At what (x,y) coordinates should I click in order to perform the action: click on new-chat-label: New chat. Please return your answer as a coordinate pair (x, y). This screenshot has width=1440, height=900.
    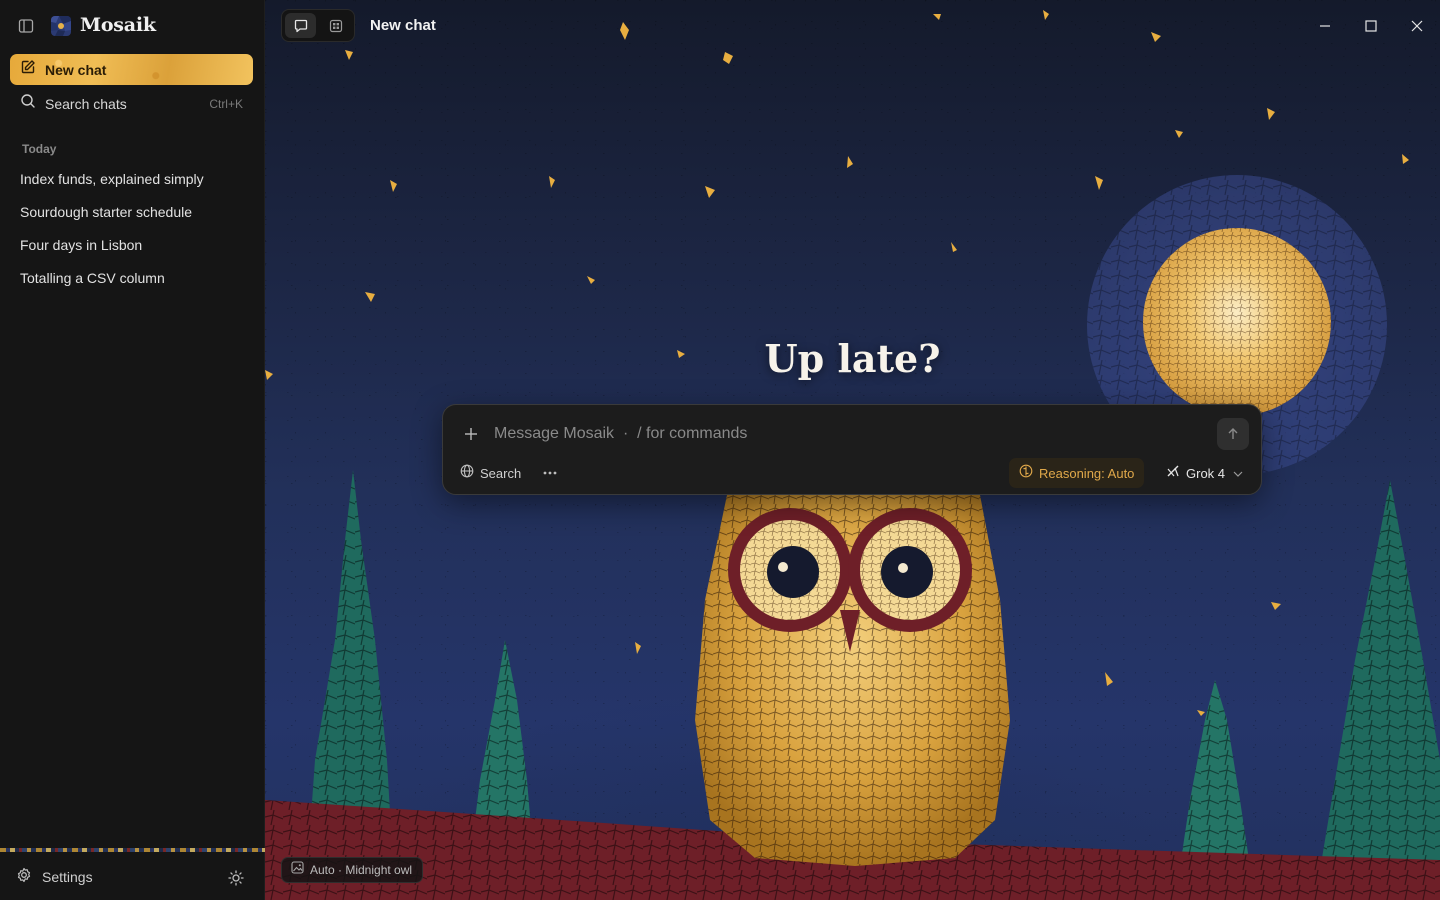
    Looking at the image, I should click on (76, 69).